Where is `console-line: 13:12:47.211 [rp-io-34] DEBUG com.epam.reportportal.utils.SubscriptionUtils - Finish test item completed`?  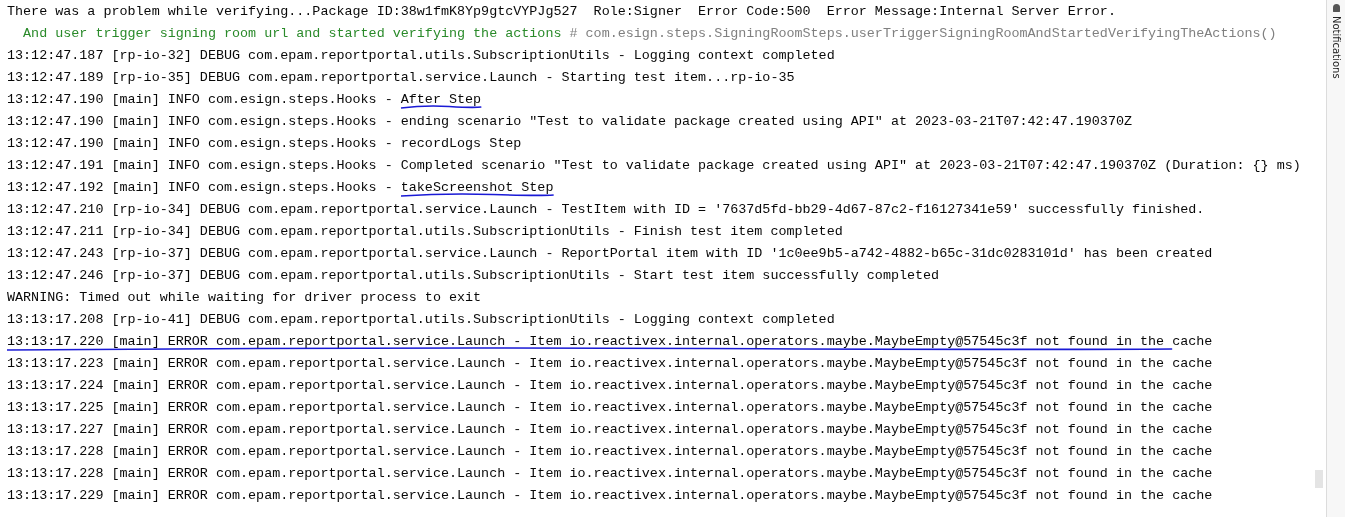
console-line: 13:12:47.211 [rp-io-34] DEBUG com.epam.reportportal.utils.SubscriptionUtils - Finish test item completed is located at coordinates (425, 231).